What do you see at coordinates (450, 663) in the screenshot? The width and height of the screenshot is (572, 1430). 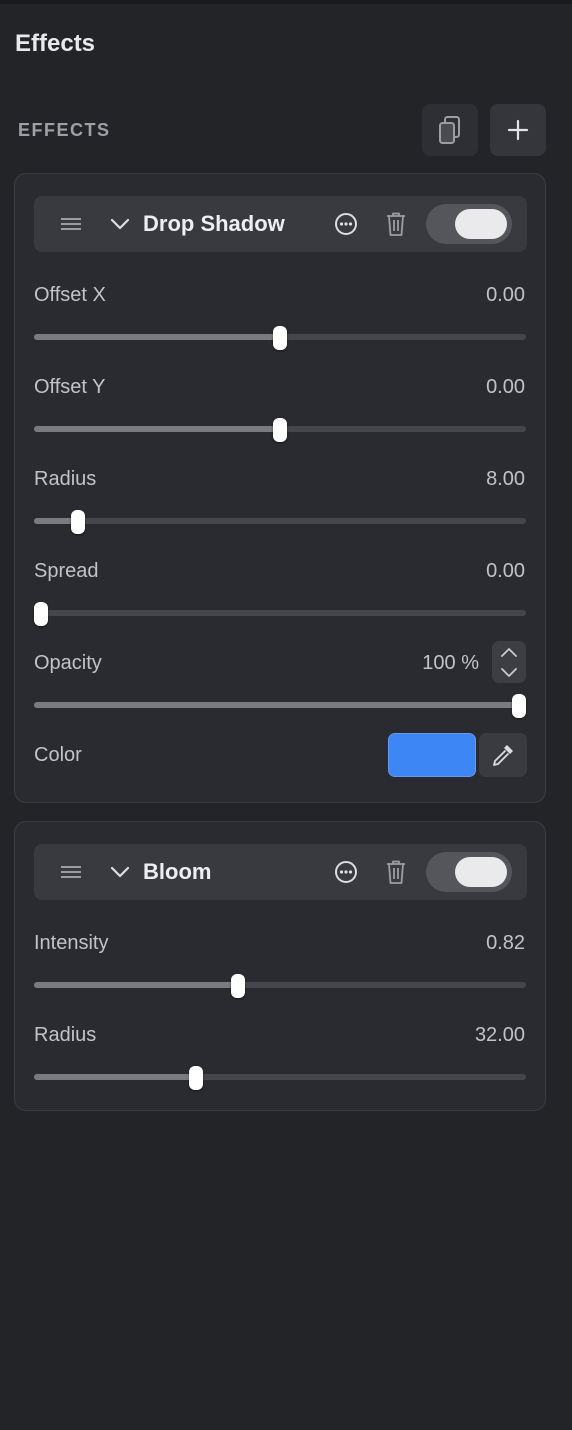 I see `param-value-opacity: 100 %` at bounding box center [450, 663].